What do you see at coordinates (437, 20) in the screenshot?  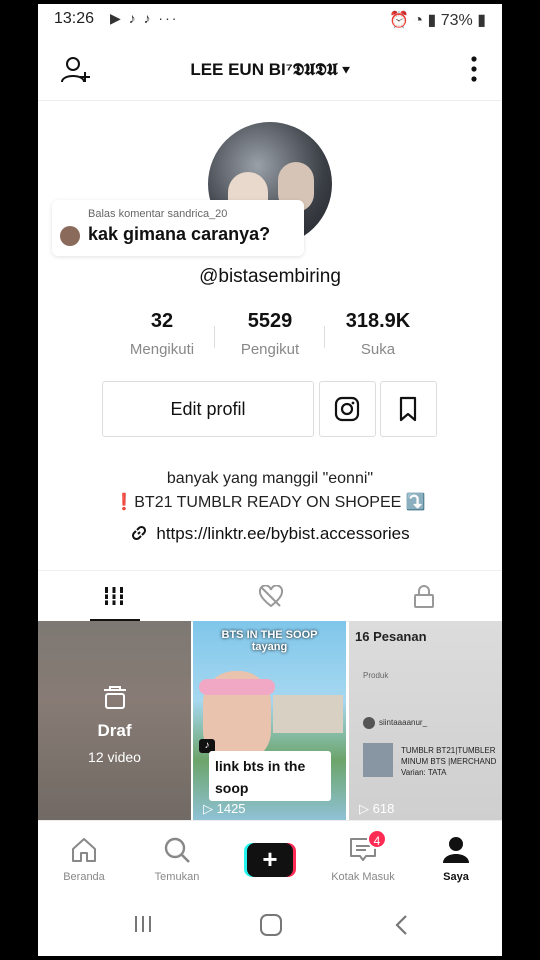 I see `status-right: ⏰ ◔ ▮ 73% ▮` at bounding box center [437, 20].